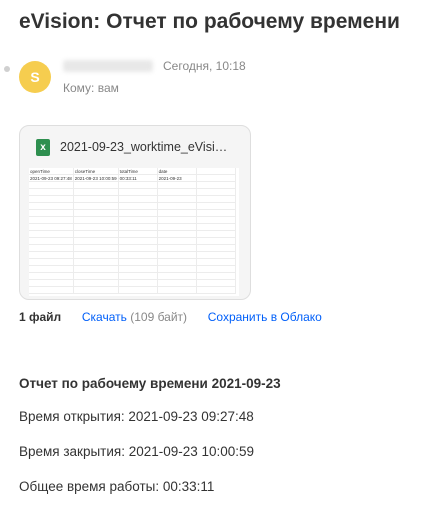 The height and width of the screenshot is (512, 426). I want to click on recipient-line: Кому: вам, so click(91, 88).